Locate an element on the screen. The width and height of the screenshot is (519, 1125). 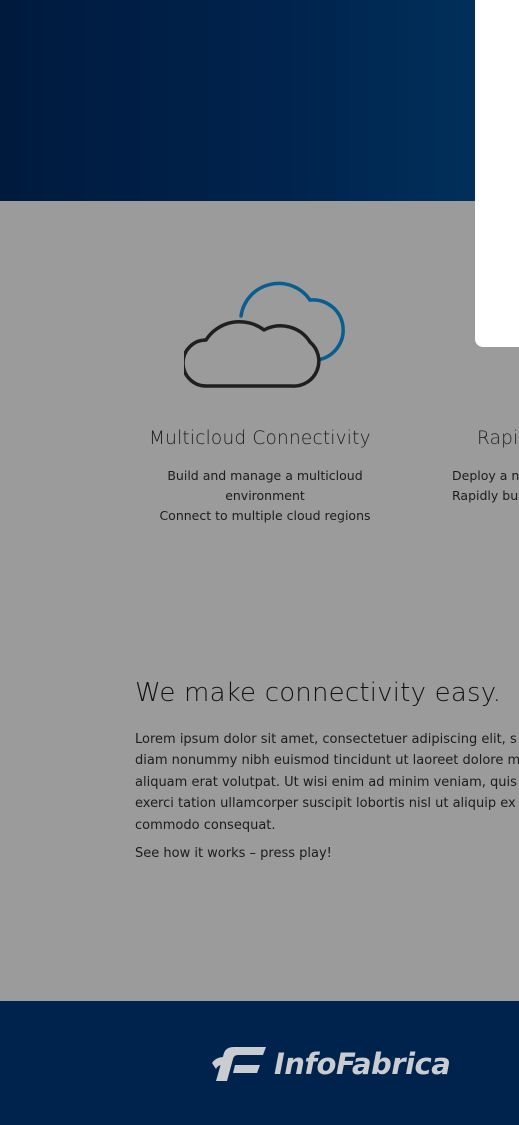
feature-desc-line: Rapidly bu is located at coordinates (485, 495).